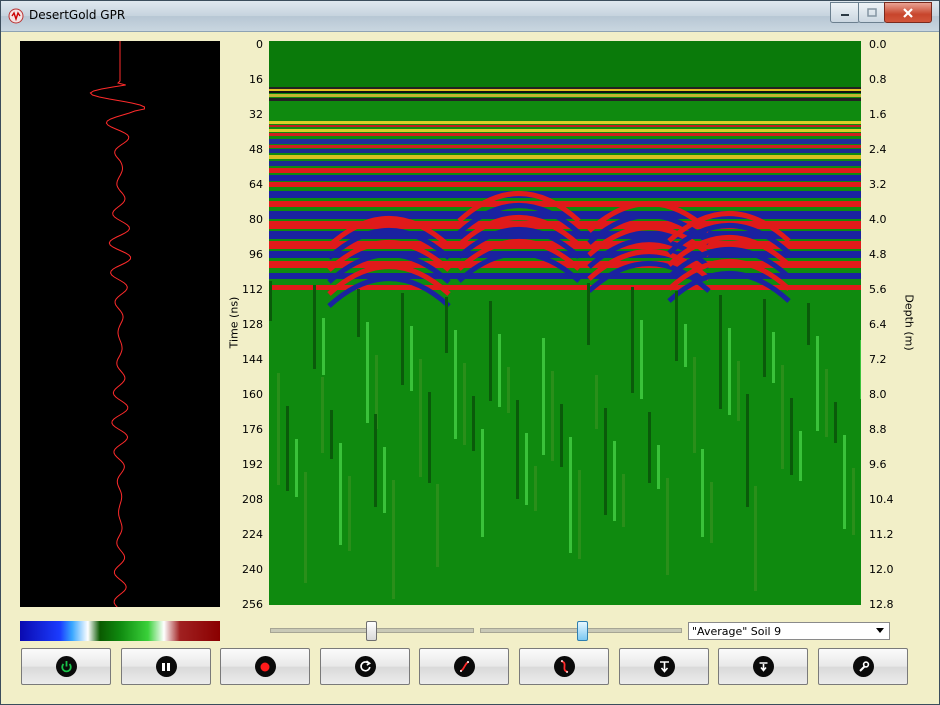  What do you see at coordinates (256, 149) in the screenshot?
I see `time-tick-label: 48` at bounding box center [256, 149].